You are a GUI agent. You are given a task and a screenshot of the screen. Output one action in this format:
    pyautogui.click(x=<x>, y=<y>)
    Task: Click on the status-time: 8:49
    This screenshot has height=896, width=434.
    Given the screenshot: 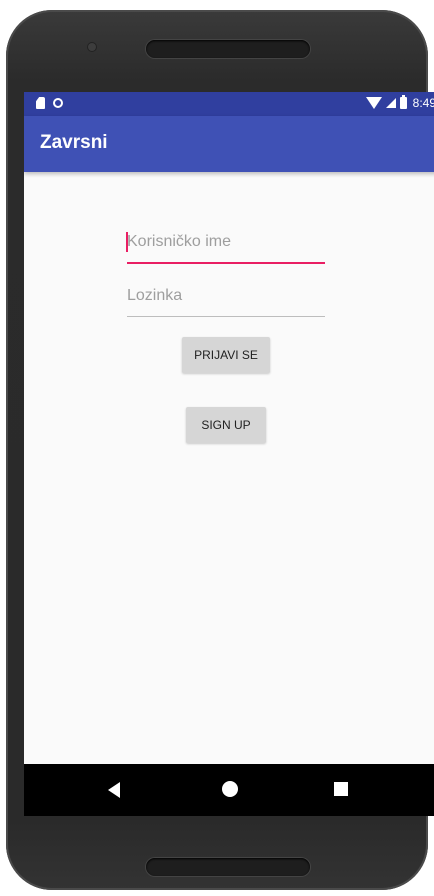 What is the action you would take?
    pyautogui.click(x=423, y=103)
    